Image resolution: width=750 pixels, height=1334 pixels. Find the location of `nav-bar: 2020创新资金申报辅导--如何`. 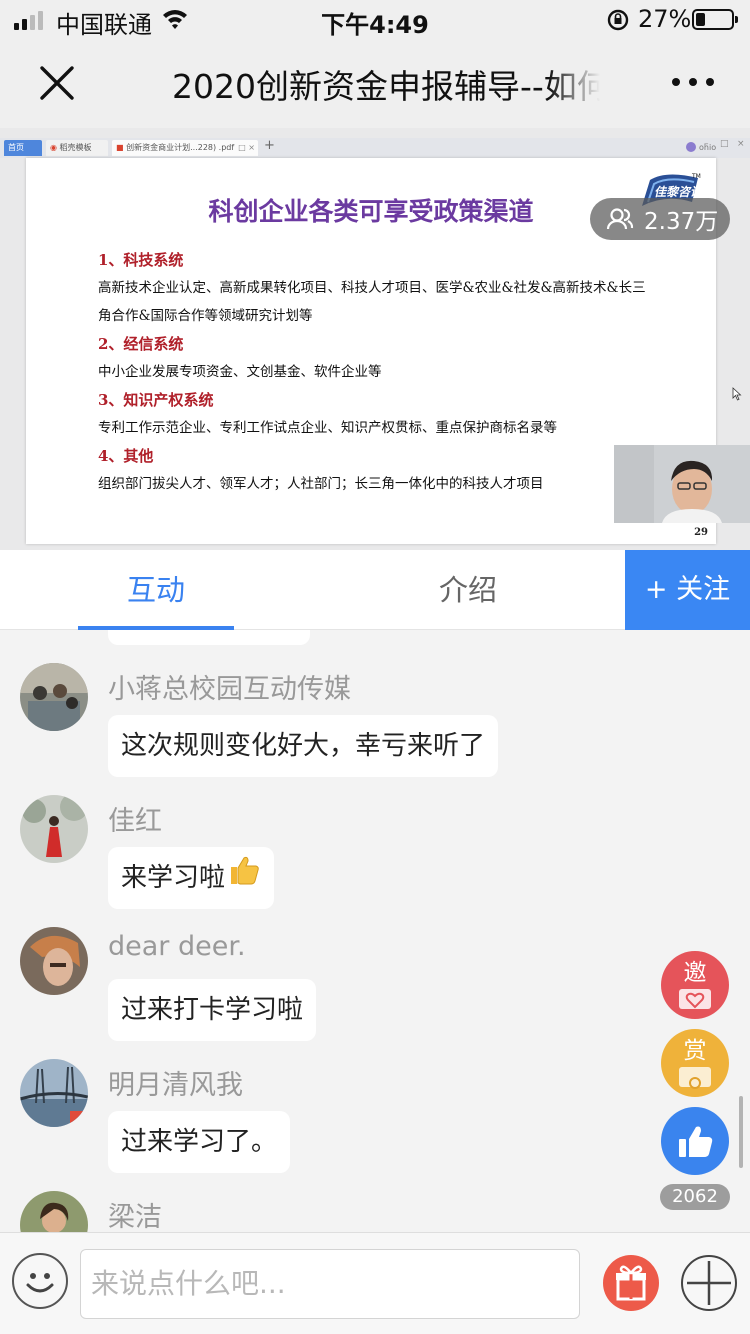

nav-bar: 2020创新资金申报辅导--如何 is located at coordinates (375, 84).